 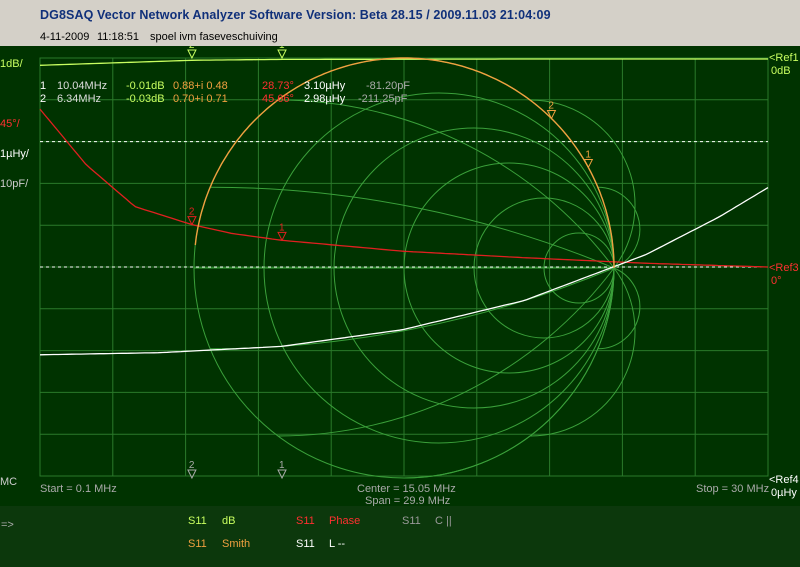 What do you see at coordinates (278, 99) in the screenshot?
I see `marker-2-phase: 45.66°` at bounding box center [278, 99].